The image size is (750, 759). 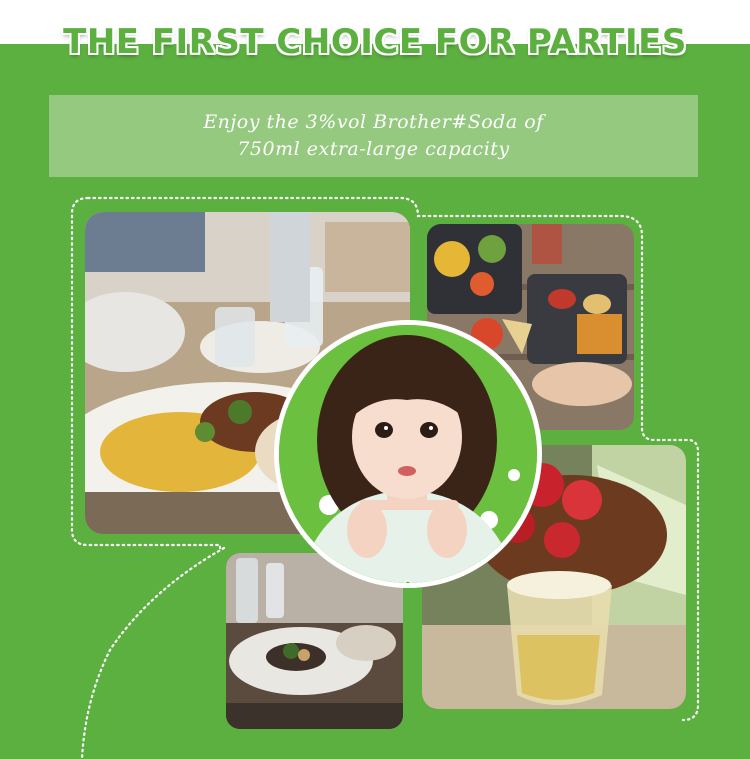 What do you see at coordinates (413, 578) in the screenshot?
I see `hashtag-text: #미안해` at bounding box center [413, 578].